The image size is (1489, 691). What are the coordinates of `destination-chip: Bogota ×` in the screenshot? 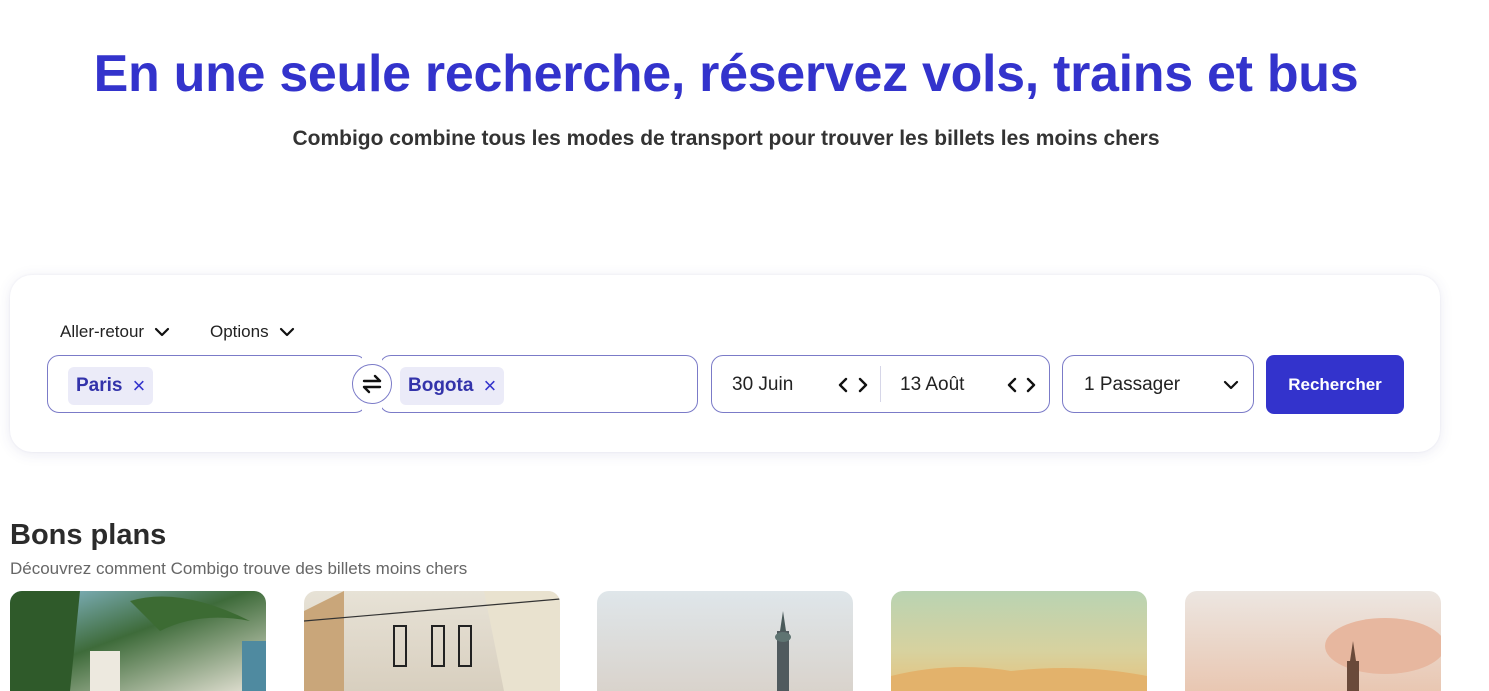 It's located at (452, 386).